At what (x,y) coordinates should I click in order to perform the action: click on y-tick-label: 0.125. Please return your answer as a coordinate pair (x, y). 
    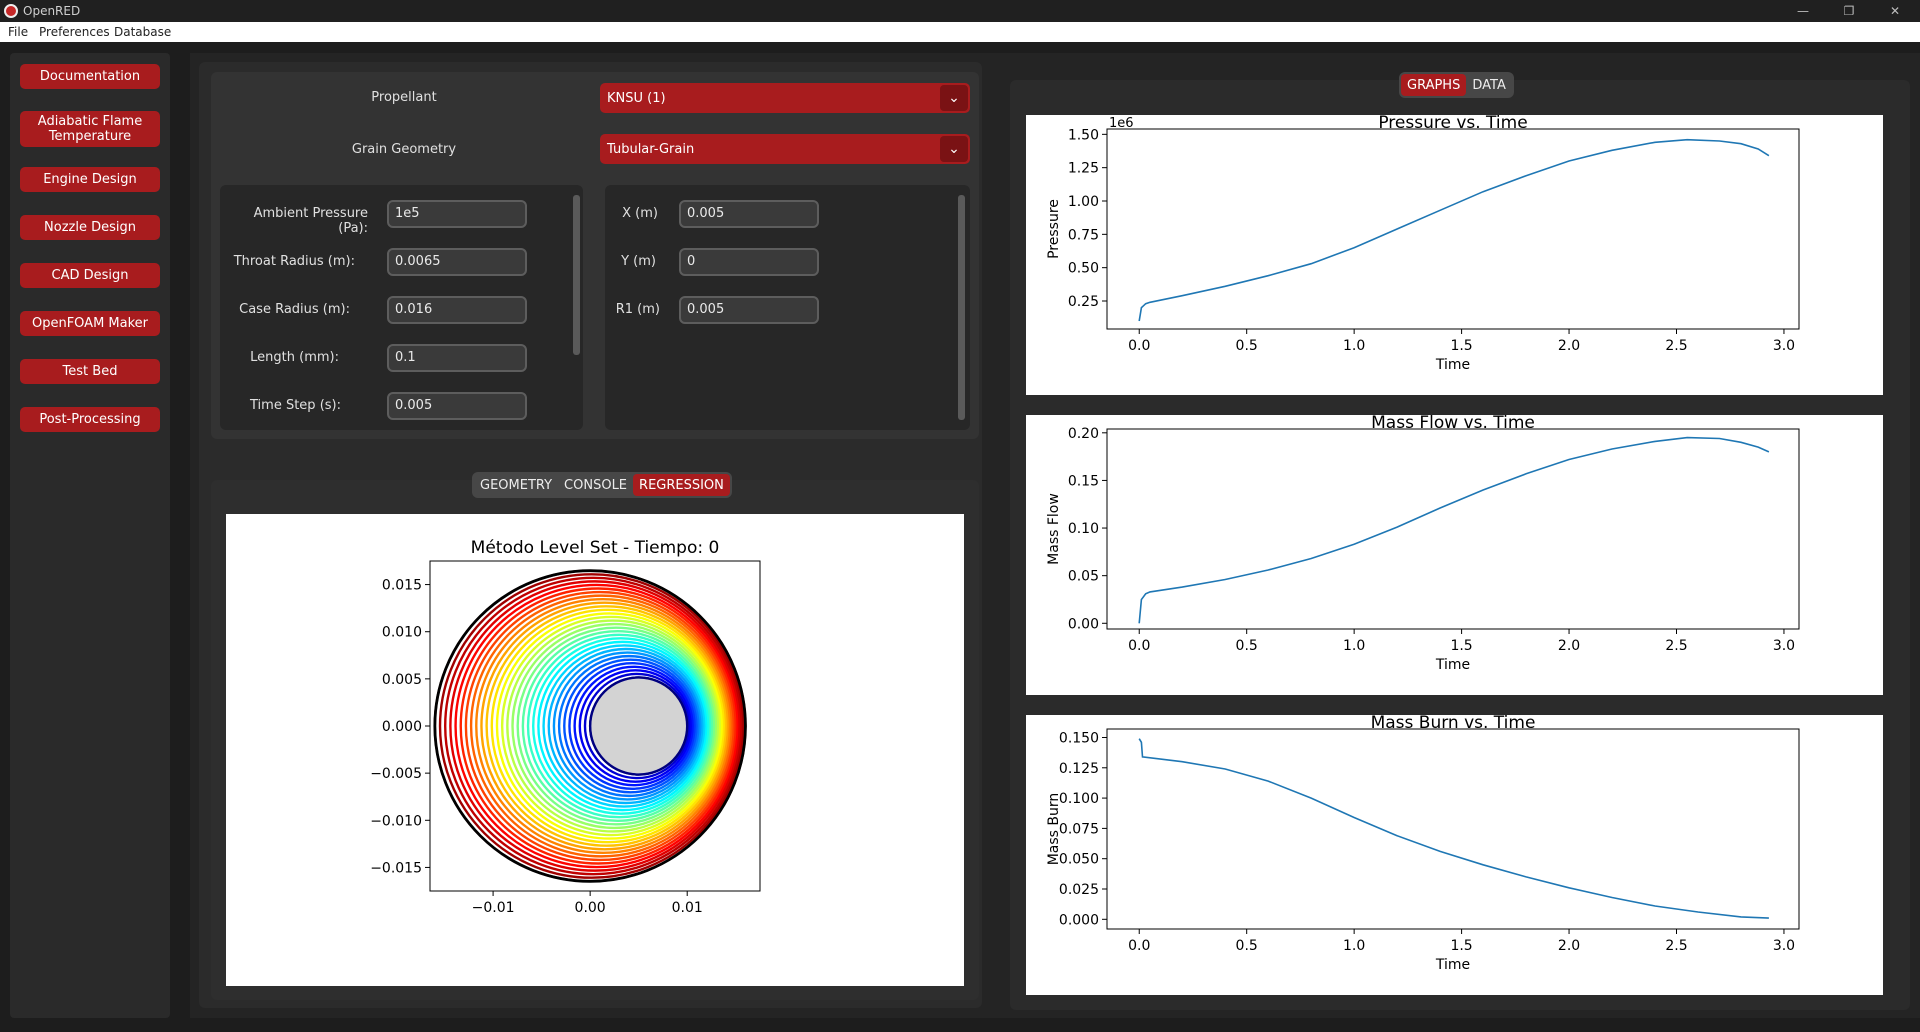
    Looking at the image, I should click on (1079, 769).